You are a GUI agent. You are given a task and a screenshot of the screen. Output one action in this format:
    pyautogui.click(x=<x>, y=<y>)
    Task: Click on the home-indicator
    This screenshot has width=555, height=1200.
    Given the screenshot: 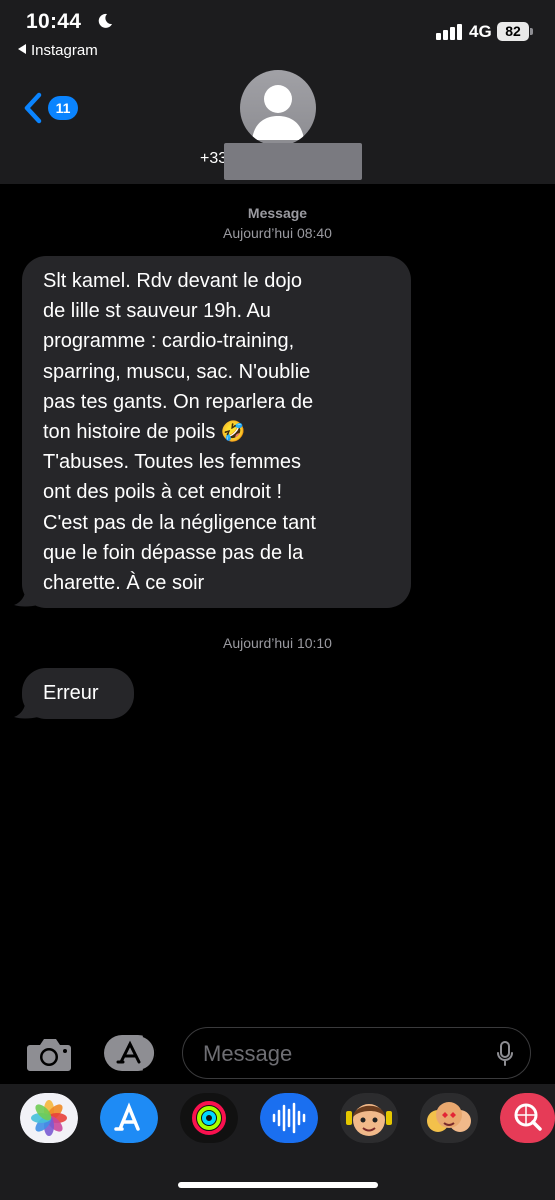 What is the action you would take?
    pyautogui.click(x=278, y=1185)
    